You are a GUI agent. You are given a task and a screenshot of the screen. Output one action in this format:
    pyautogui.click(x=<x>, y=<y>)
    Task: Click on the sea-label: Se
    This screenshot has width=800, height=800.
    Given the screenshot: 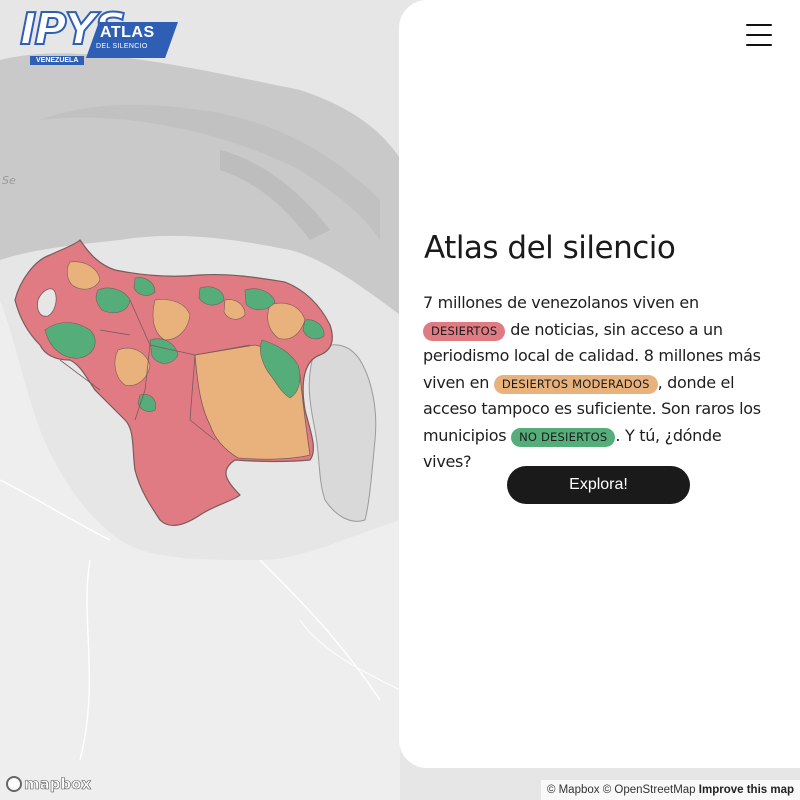 What is the action you would take?
    pyautogui.click(x=9, y=180)
    